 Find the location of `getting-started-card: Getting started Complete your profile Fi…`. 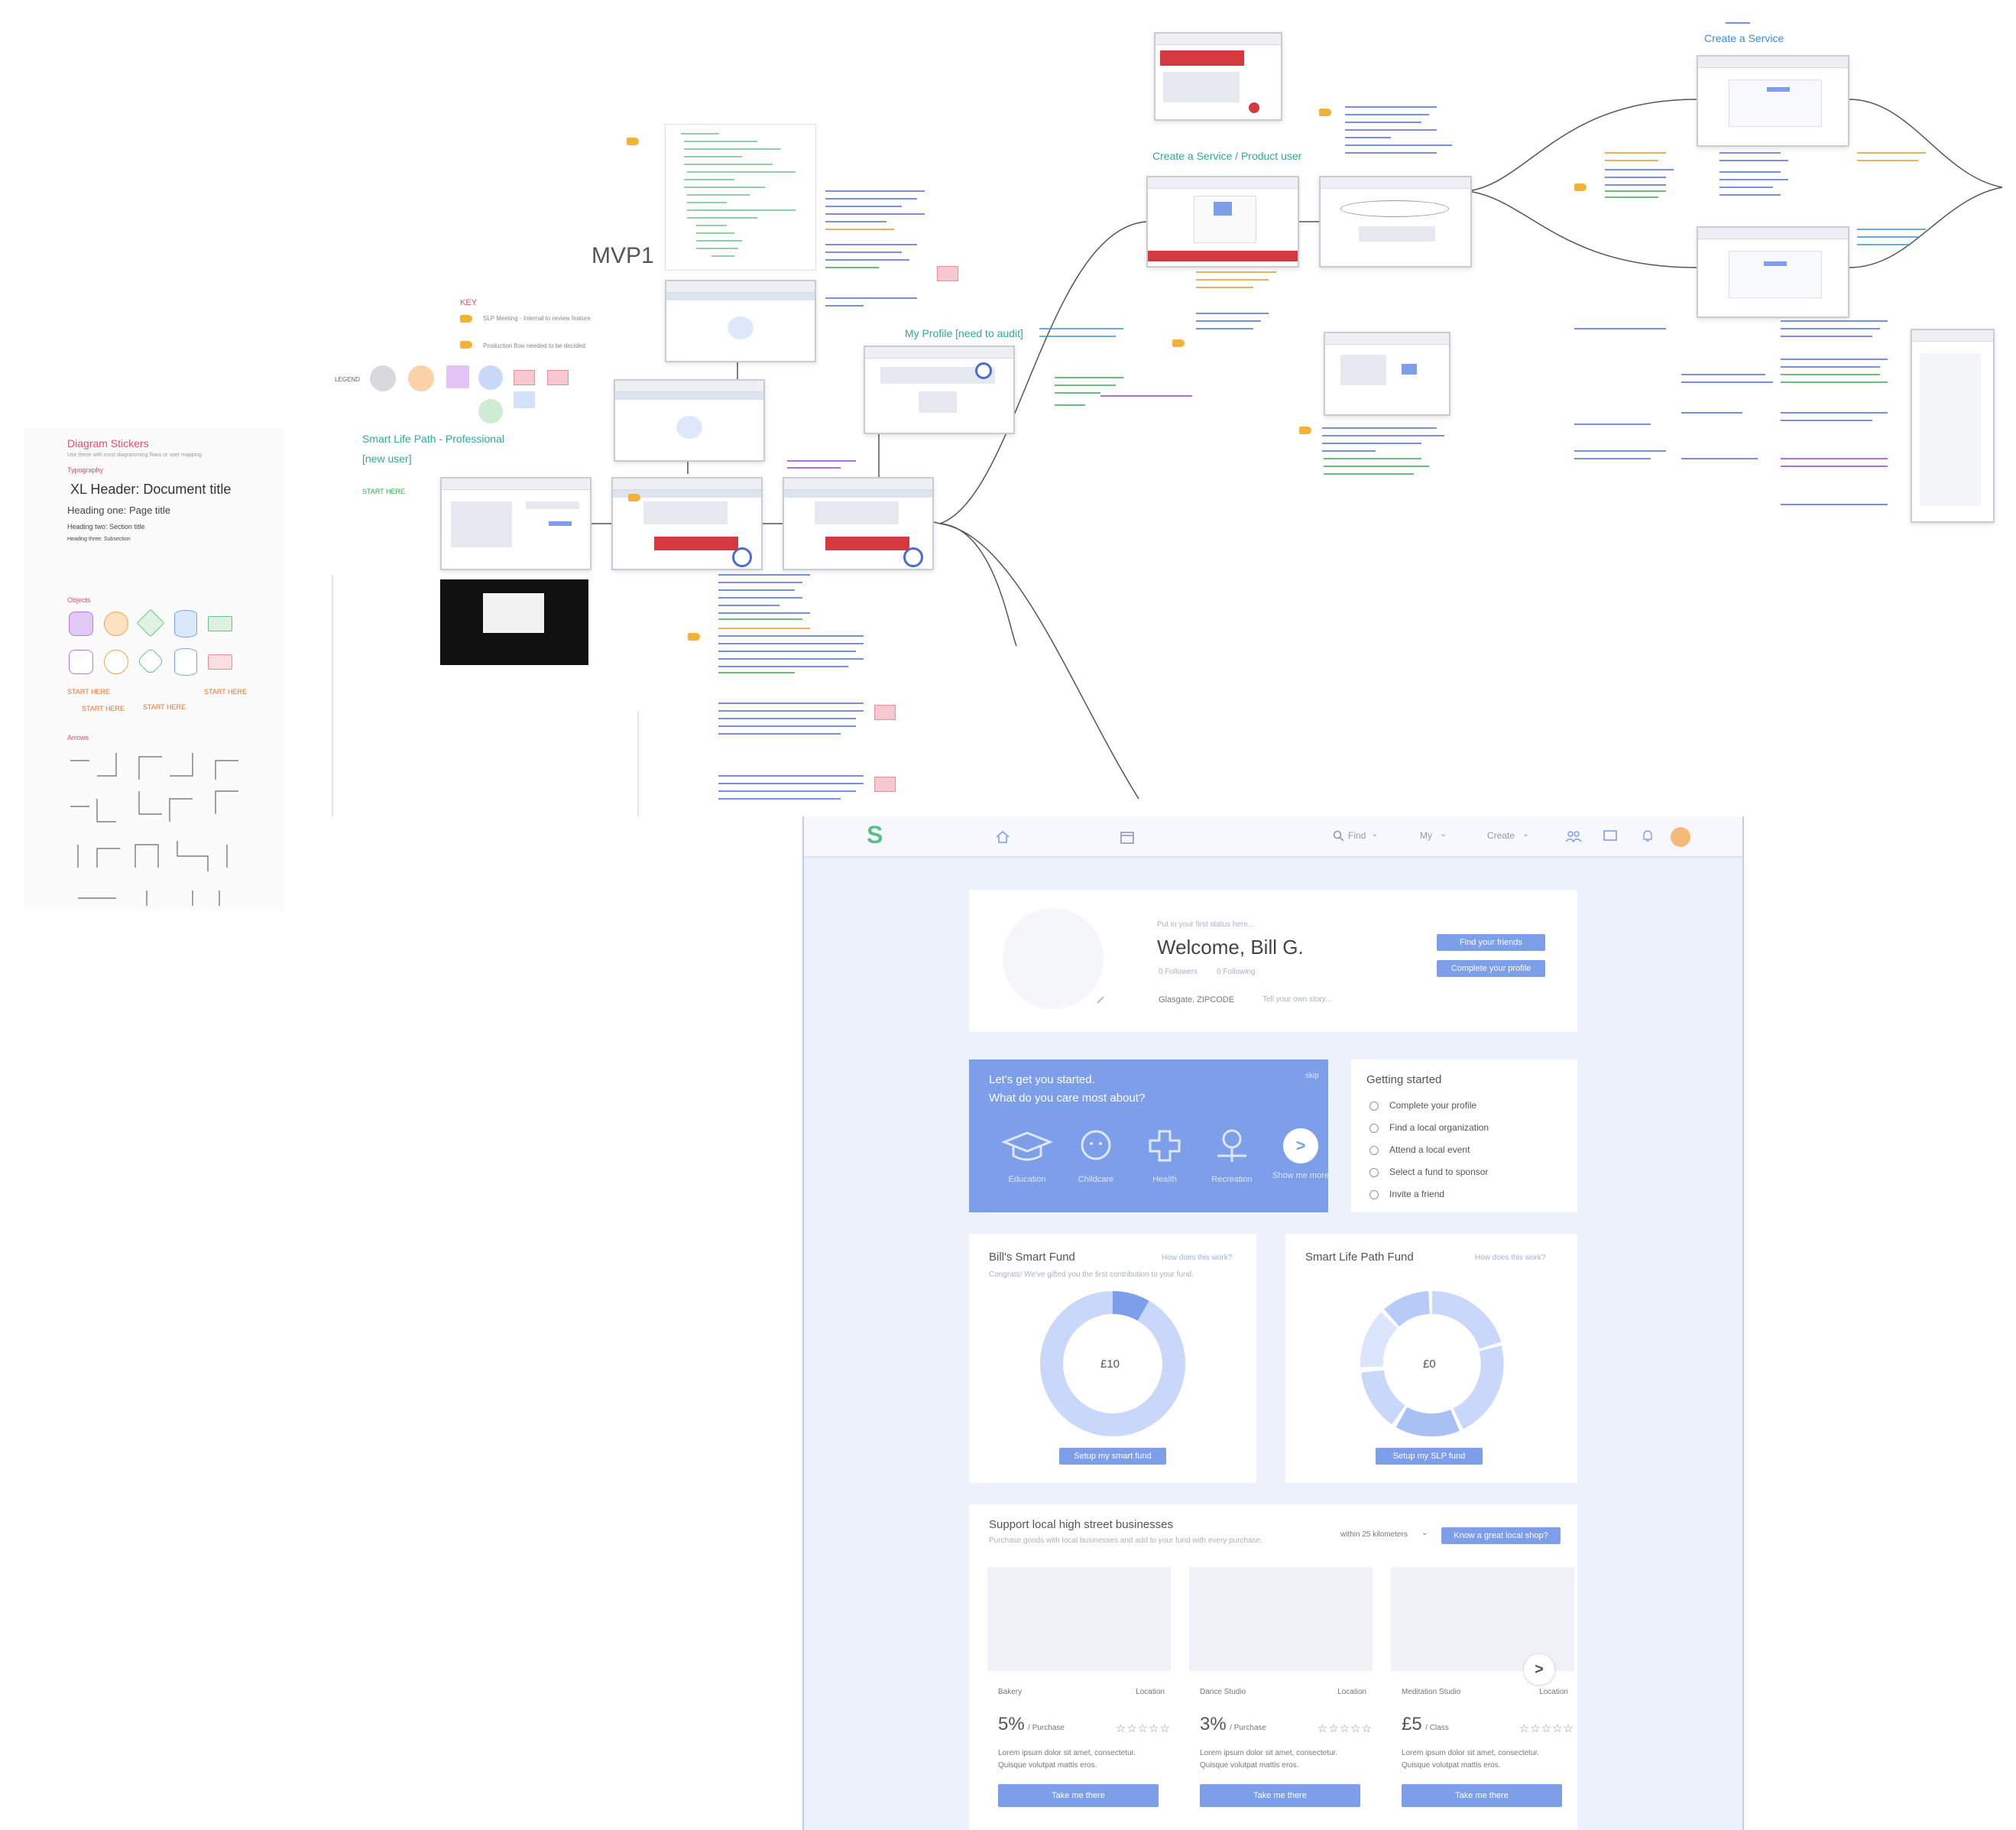

getting-started-card: Getting started Complete your profile Fi… is located at coordinates (1464, 1135).